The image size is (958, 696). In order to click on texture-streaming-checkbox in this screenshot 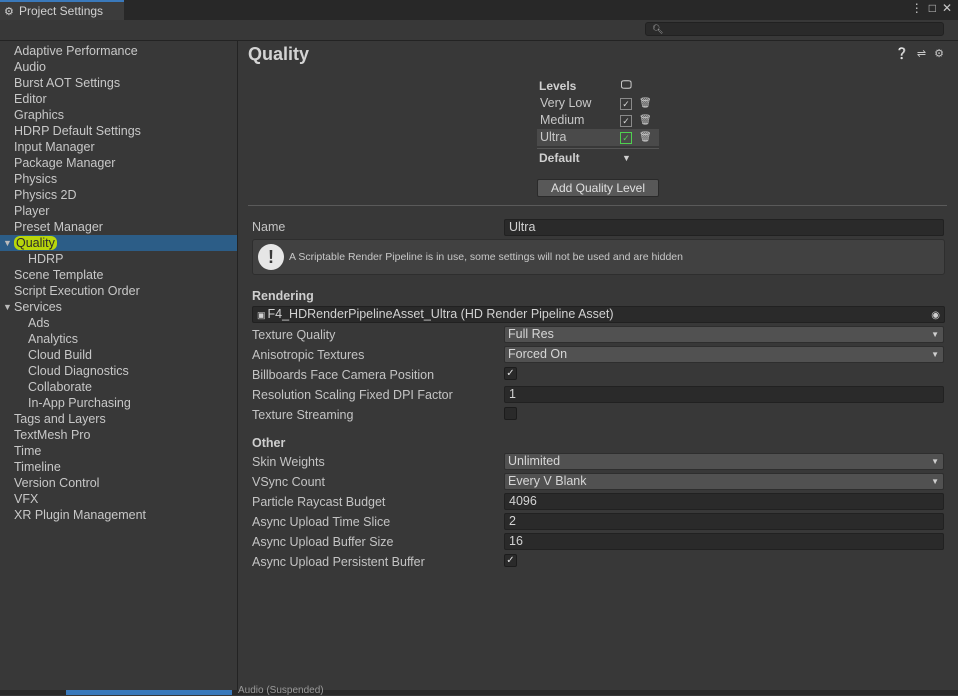, I will do `click(510, 413)`.